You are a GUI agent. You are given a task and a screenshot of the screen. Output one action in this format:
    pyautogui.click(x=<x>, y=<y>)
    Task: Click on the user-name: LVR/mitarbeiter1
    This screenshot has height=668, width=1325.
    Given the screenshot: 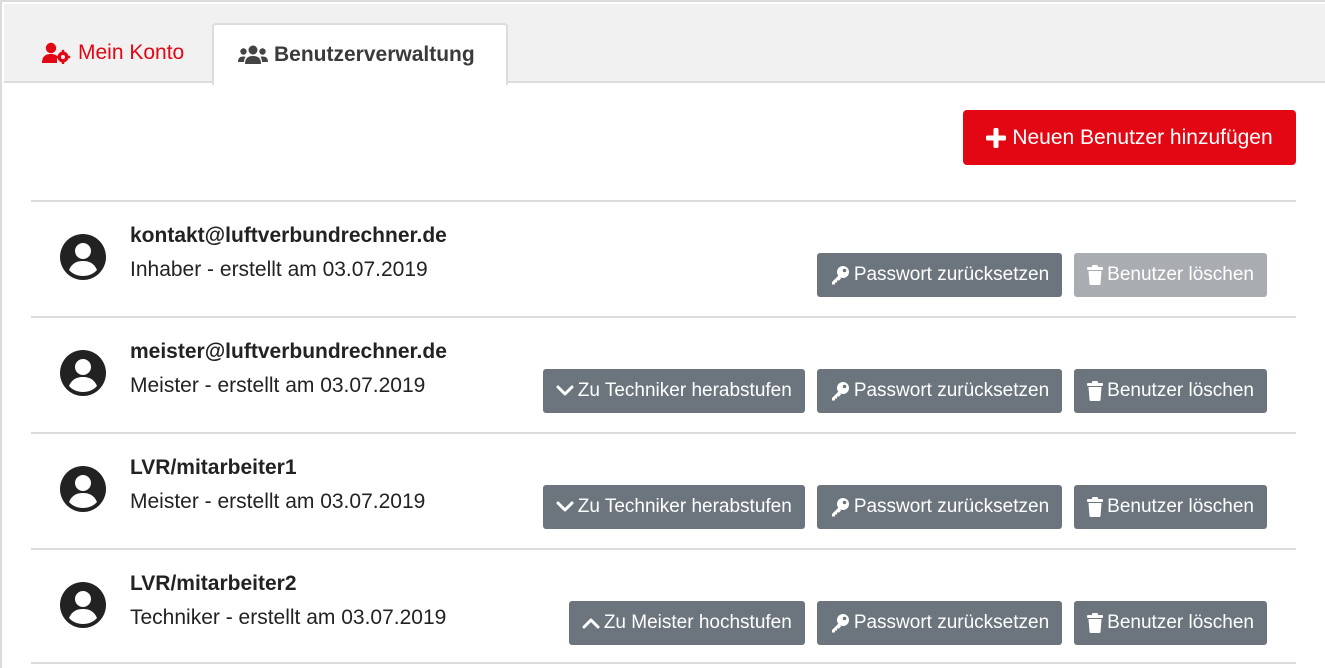 What is the action you would take?
    pyautogui.click(x=213, y=467)
    